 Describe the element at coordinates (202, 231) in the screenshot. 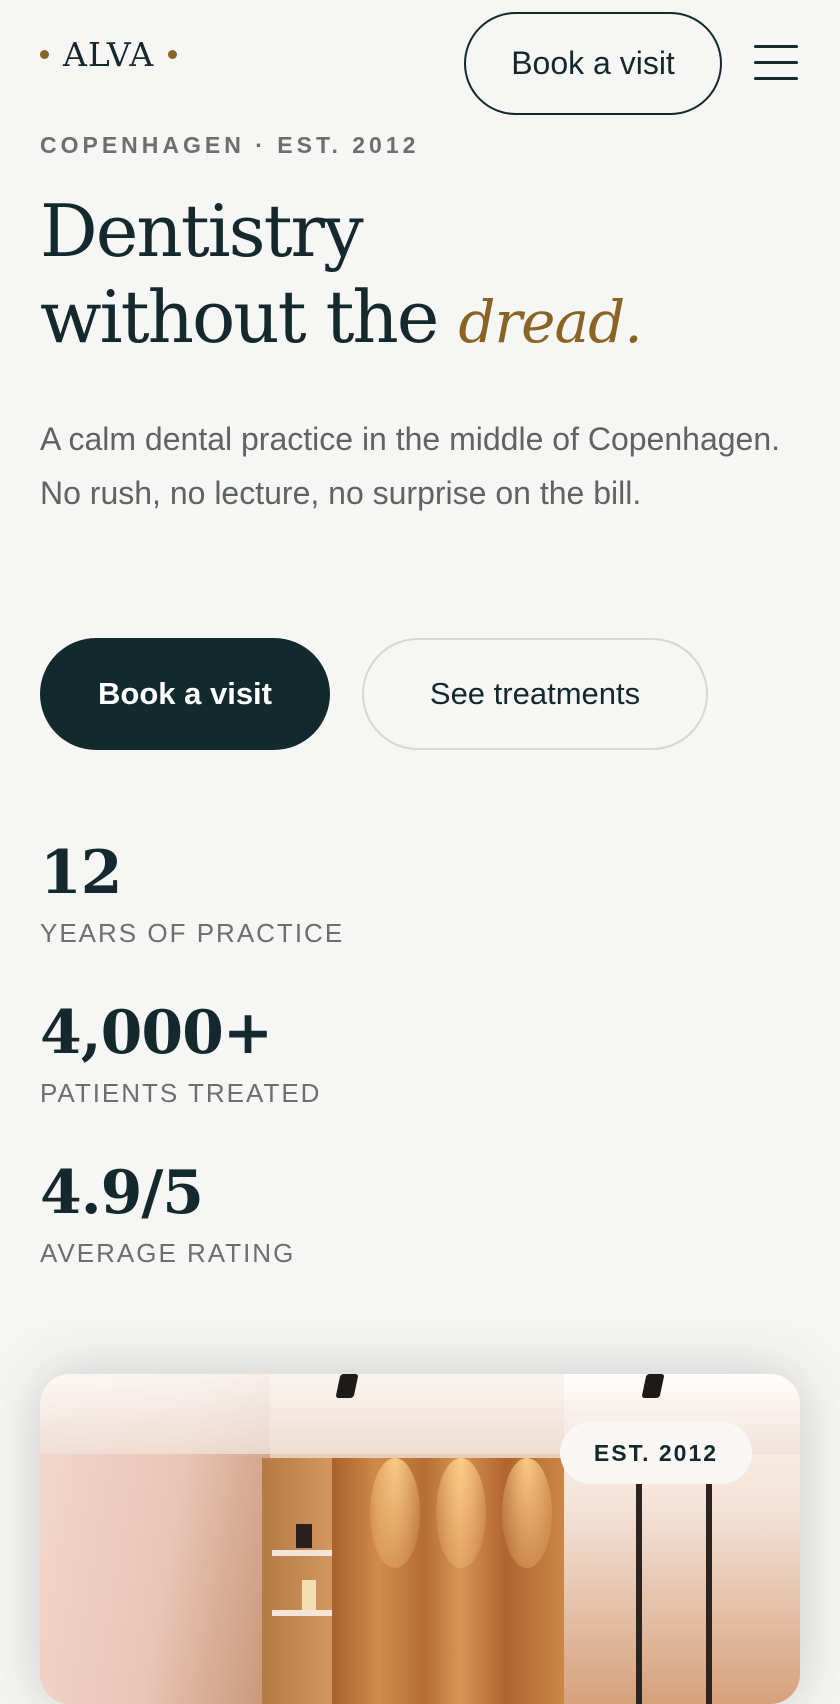

I see `headline-line-1: Dentistry` at that location.